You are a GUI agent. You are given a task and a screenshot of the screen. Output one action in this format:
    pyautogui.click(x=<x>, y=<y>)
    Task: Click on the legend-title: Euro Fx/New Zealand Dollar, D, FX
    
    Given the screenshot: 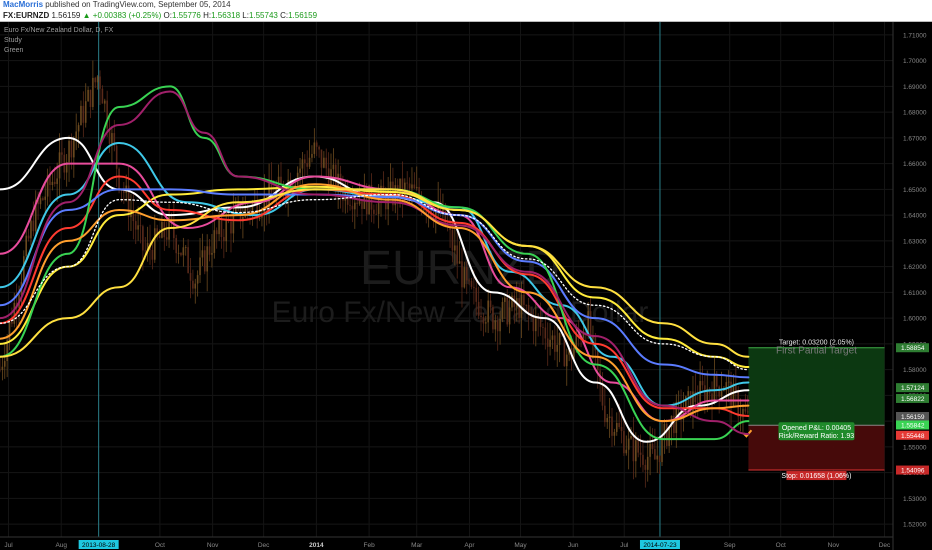 What is the action you would take?
    pyautogui.click(x=59, y=30)
    